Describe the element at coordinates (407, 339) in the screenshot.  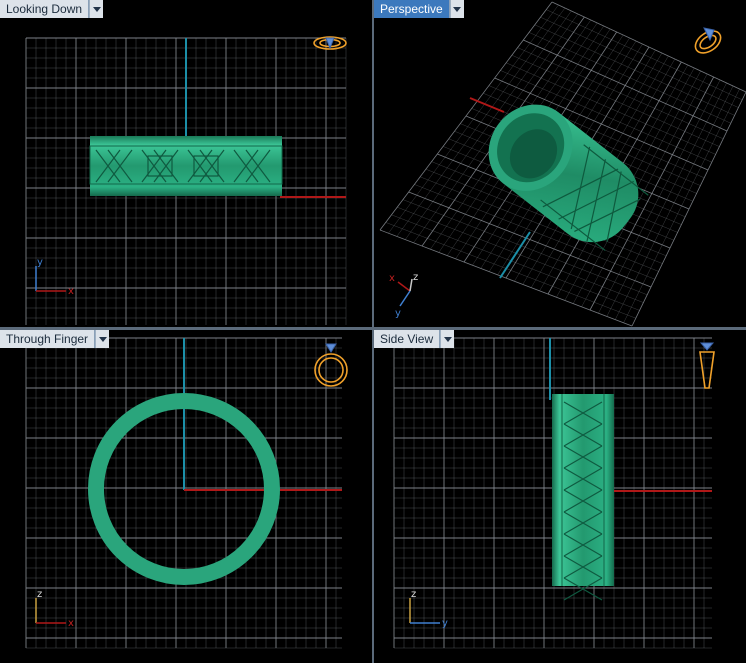
I see `viewport-label: Side View` at that location.